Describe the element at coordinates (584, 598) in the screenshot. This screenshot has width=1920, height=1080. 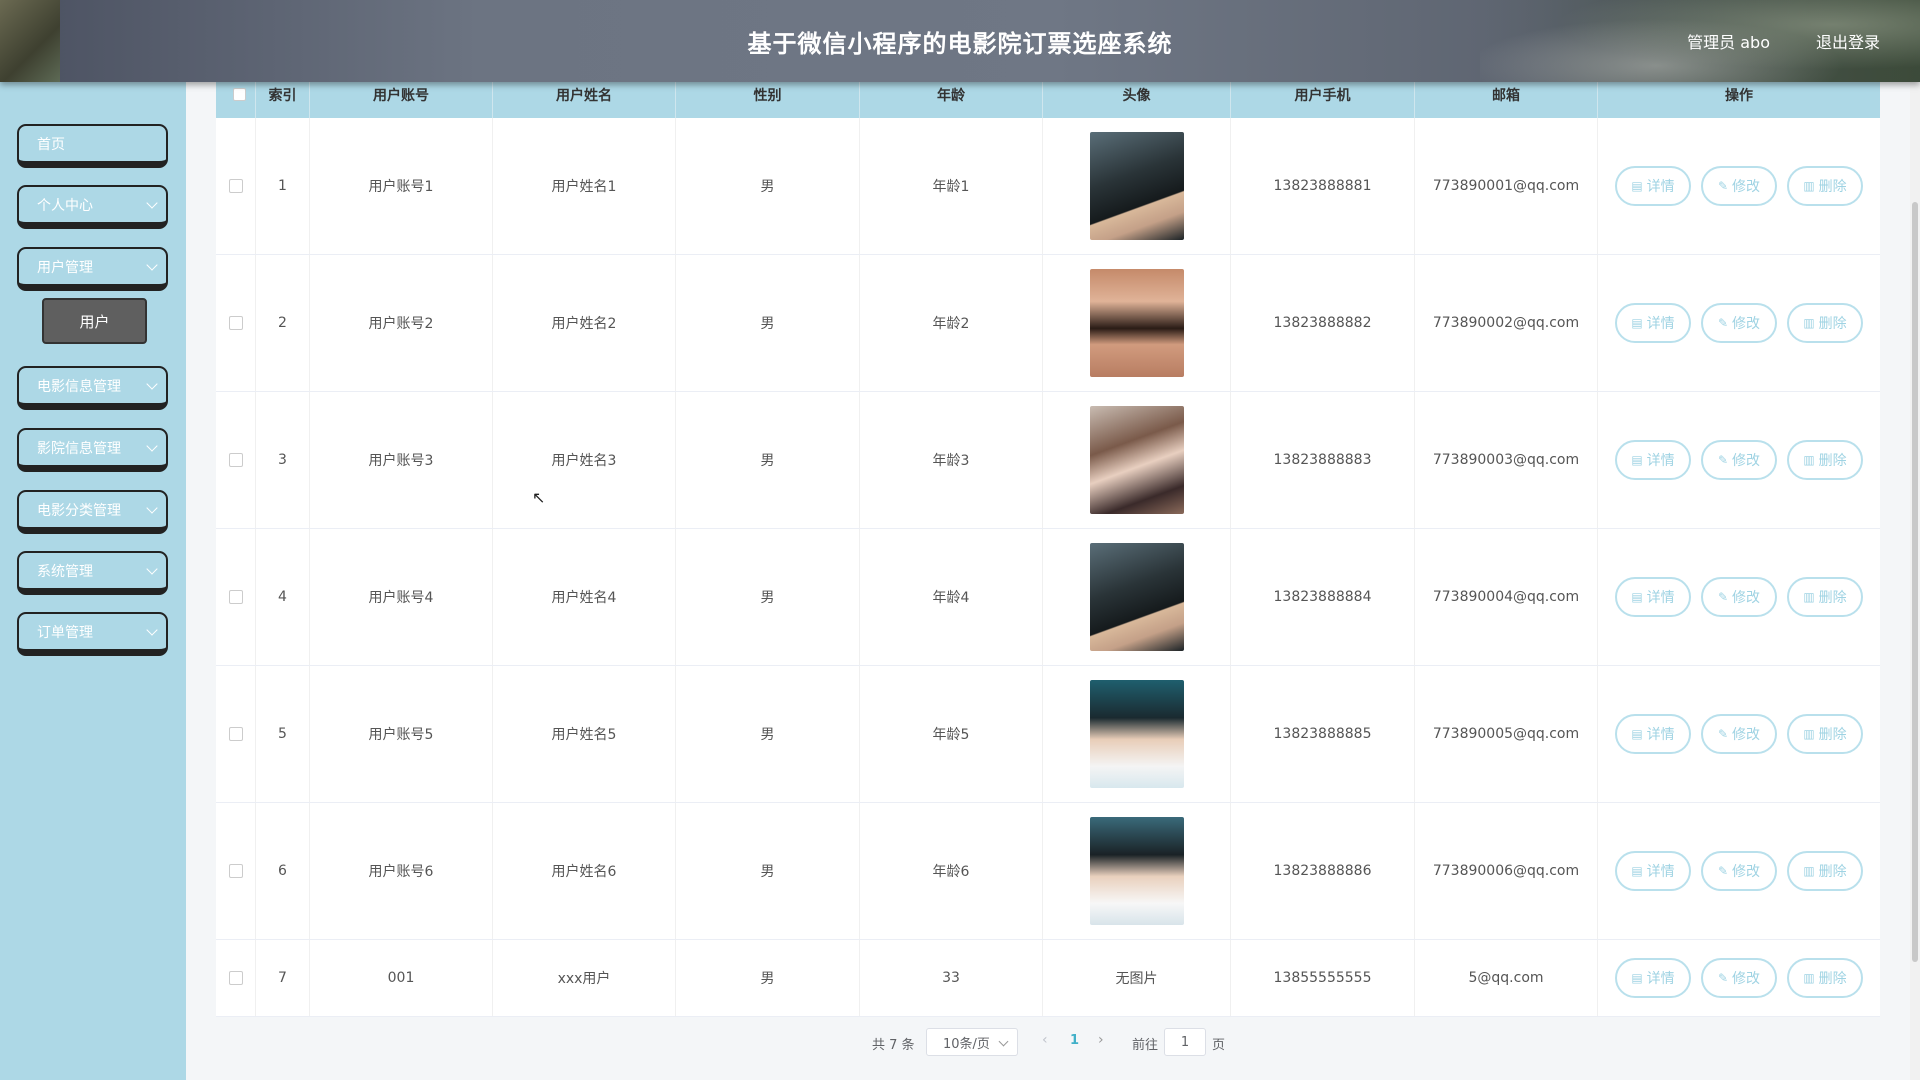
I see `cell-name-text: 用户姓名4` at that location.